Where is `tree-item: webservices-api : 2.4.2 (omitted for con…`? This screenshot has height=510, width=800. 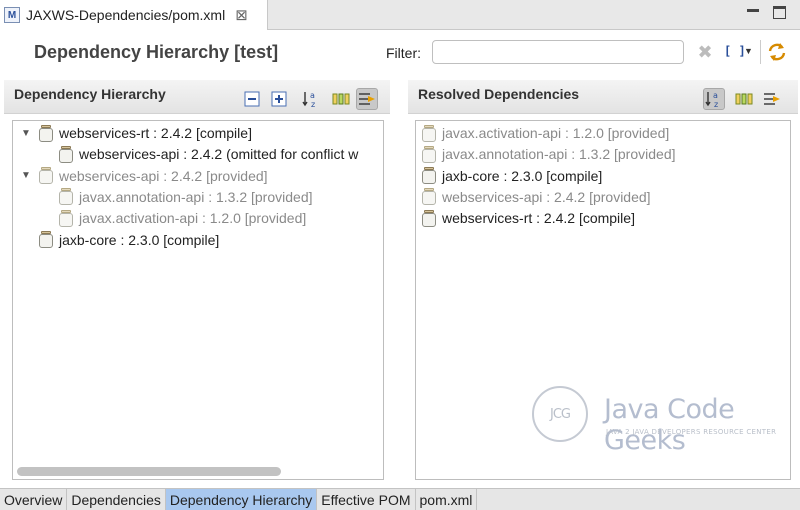
tree-item: webservices-api : 2.4.2 (omitted for con… is located at coordinates (199, 154).